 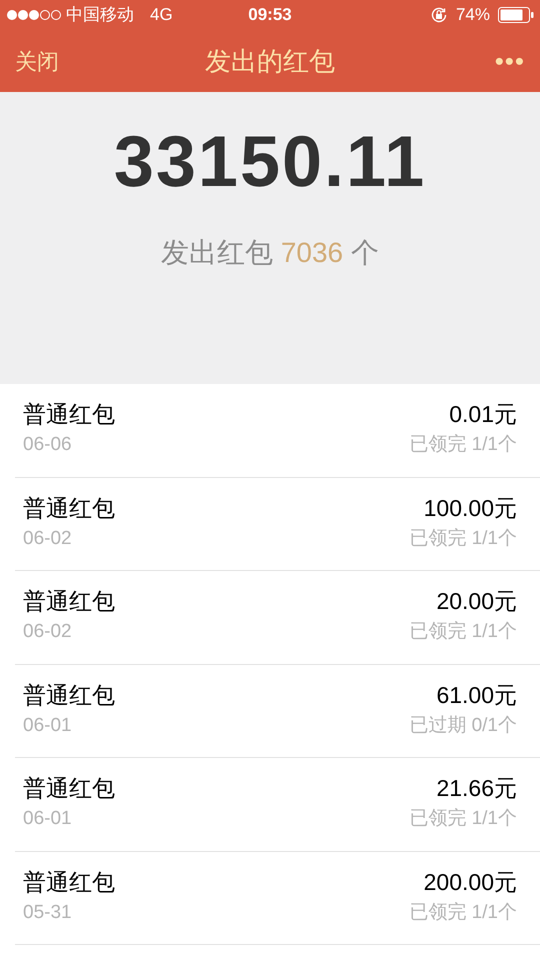 I want to click on network-type: 4G, so click(x=161, y=15).